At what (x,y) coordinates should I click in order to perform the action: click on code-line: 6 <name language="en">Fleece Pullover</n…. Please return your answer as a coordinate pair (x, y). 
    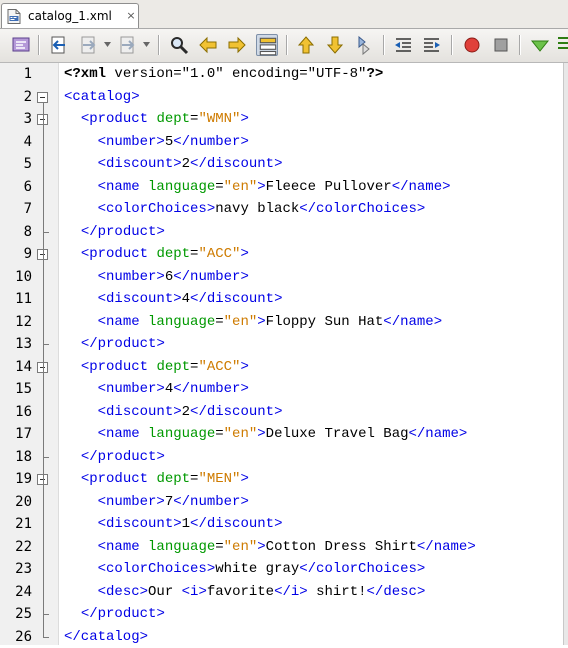
    Looking at the image, I should click on (284, 187).